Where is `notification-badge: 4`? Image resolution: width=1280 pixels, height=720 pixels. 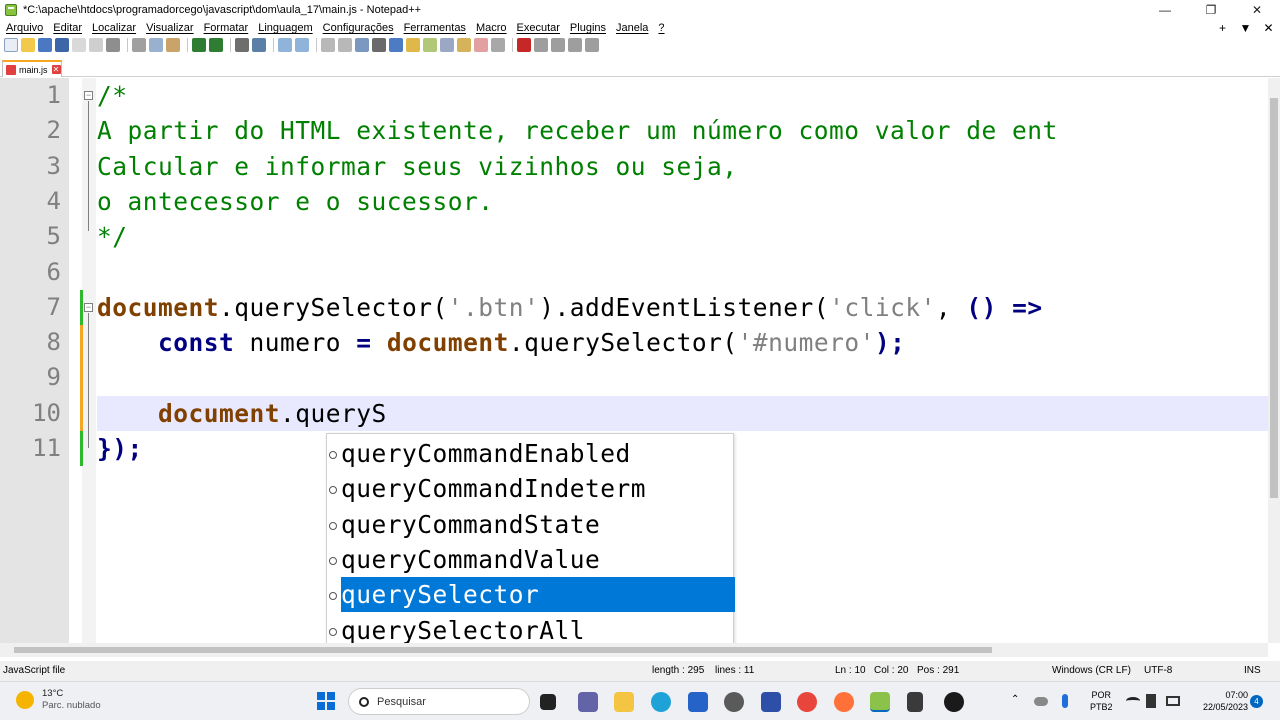 notification-badge: 4 is located at coordinates (1256, 701).